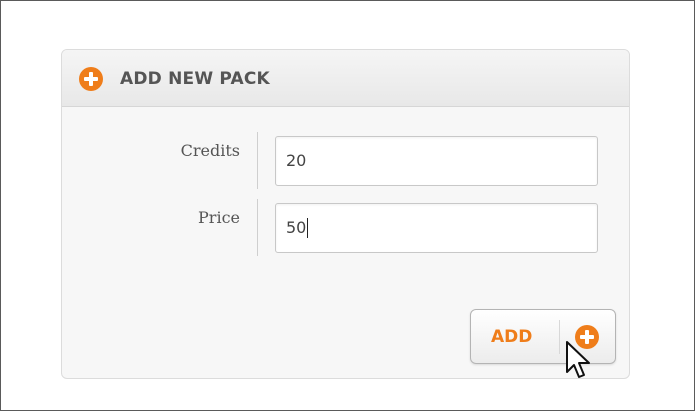  Describe the element at coordinates (512, 337) in the screenshot. I see `add-button-label: ADD` at that location.